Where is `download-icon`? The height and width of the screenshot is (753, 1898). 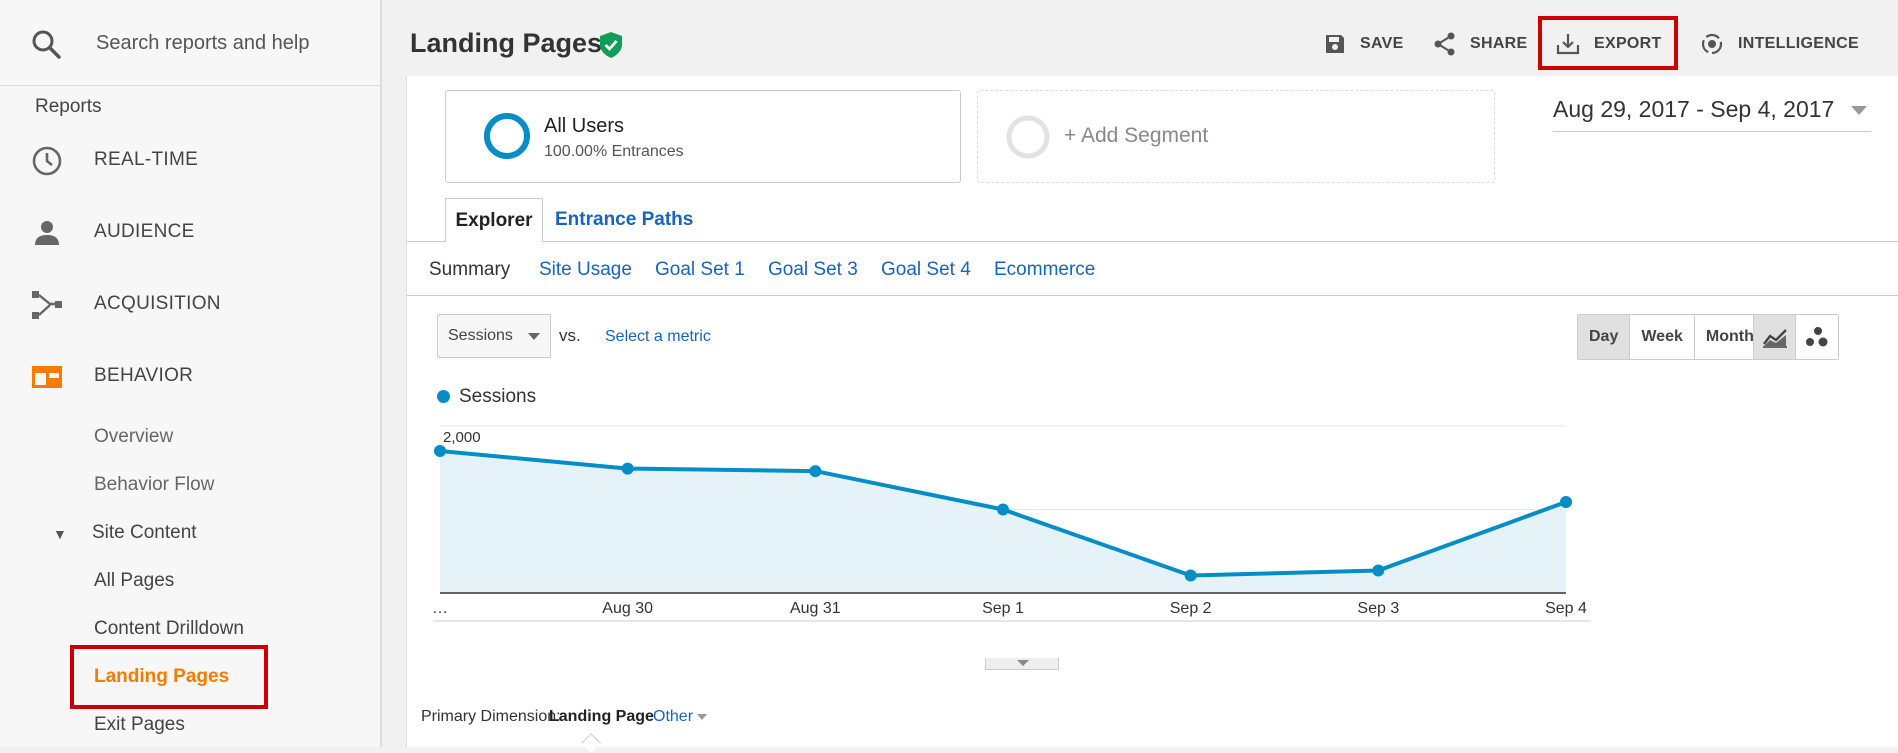 download-icon is located at coordinates (1568, 44).